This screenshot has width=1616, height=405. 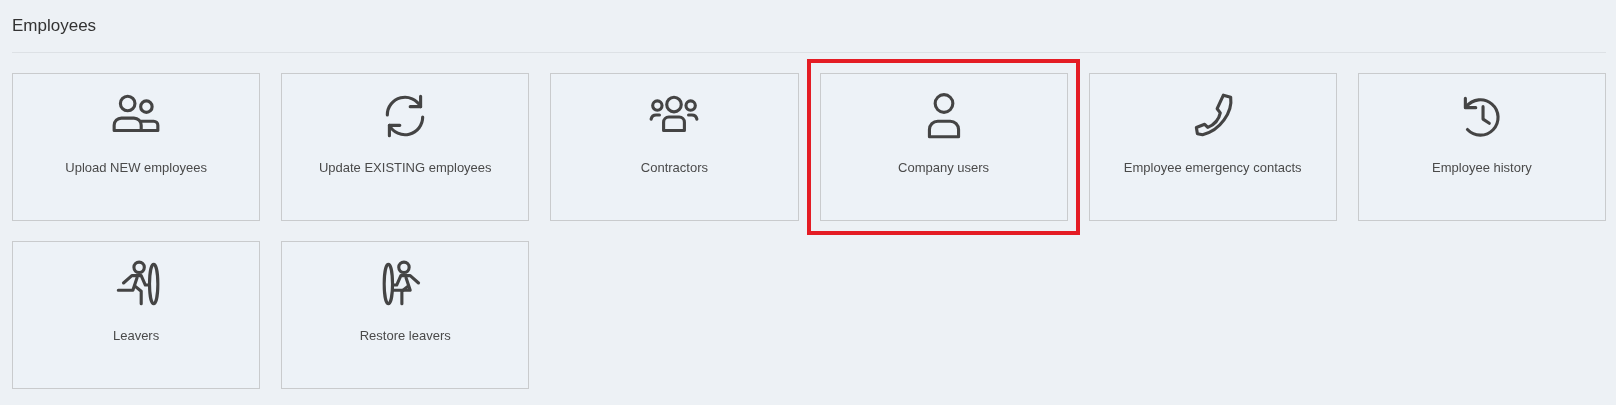 What do you see at coordinates (136, 167) in the screenshot?
I see `tile-label: Upload NEW employees` at bounding box center [136, 167].